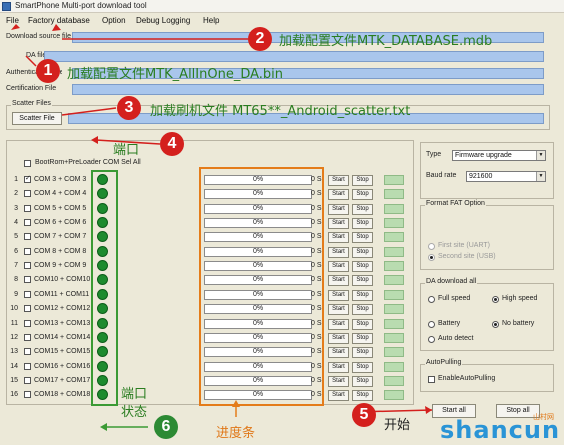 The image size is (564, 445). Describe the element at coordinates (431, 339) in the screenshot. I see `auto-detect-radio` at that location.